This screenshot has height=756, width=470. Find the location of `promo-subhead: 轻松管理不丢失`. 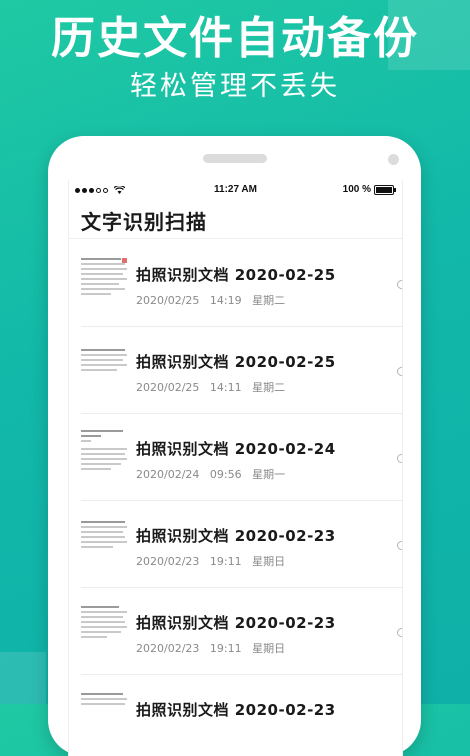

promo-subhead: 轻松管理不丢失 is located at coordinates (235, 86).